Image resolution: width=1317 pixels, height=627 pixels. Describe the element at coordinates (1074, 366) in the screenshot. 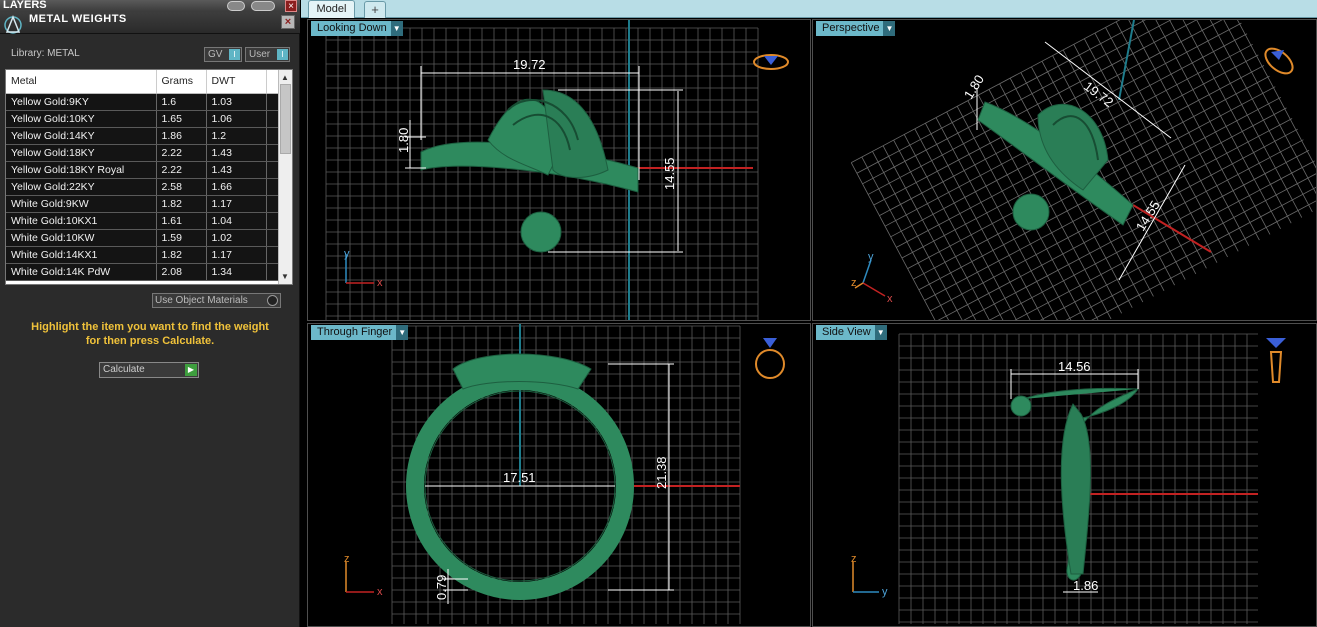

I see `dim-width-label: 14.56` at that location.